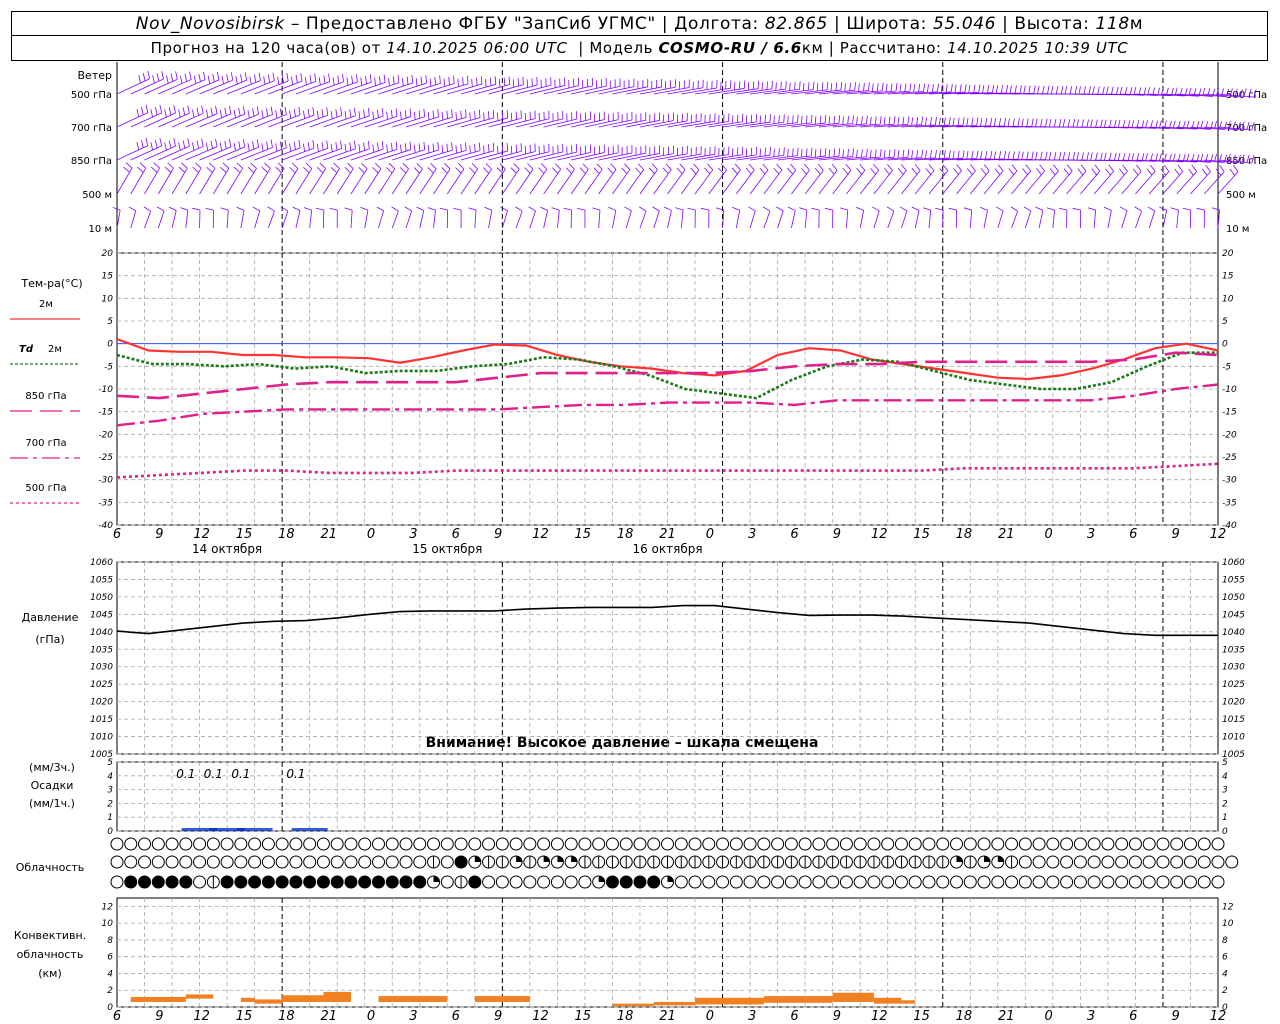  I want to click on legend-label: 2м, so click(46, 304).